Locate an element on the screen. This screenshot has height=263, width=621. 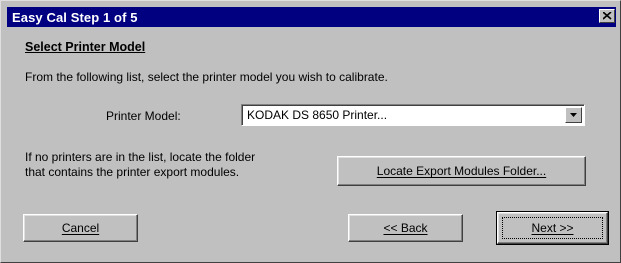
close-button is located at coordinates (607, 16).